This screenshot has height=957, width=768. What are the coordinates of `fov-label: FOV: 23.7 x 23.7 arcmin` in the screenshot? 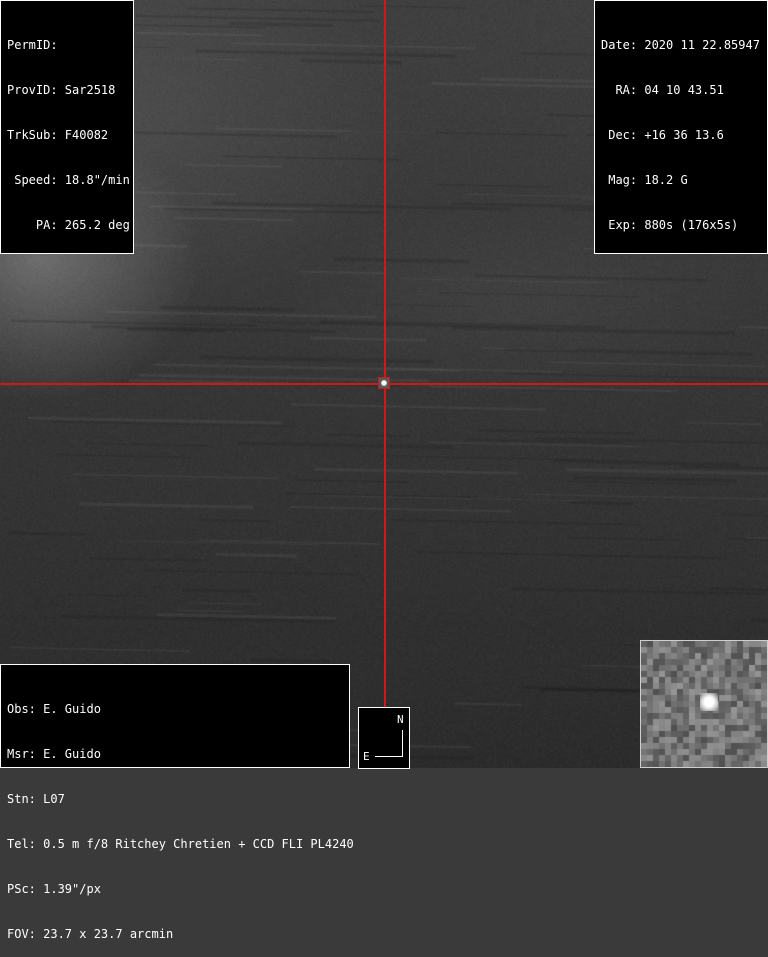 It's located at (90, 934).